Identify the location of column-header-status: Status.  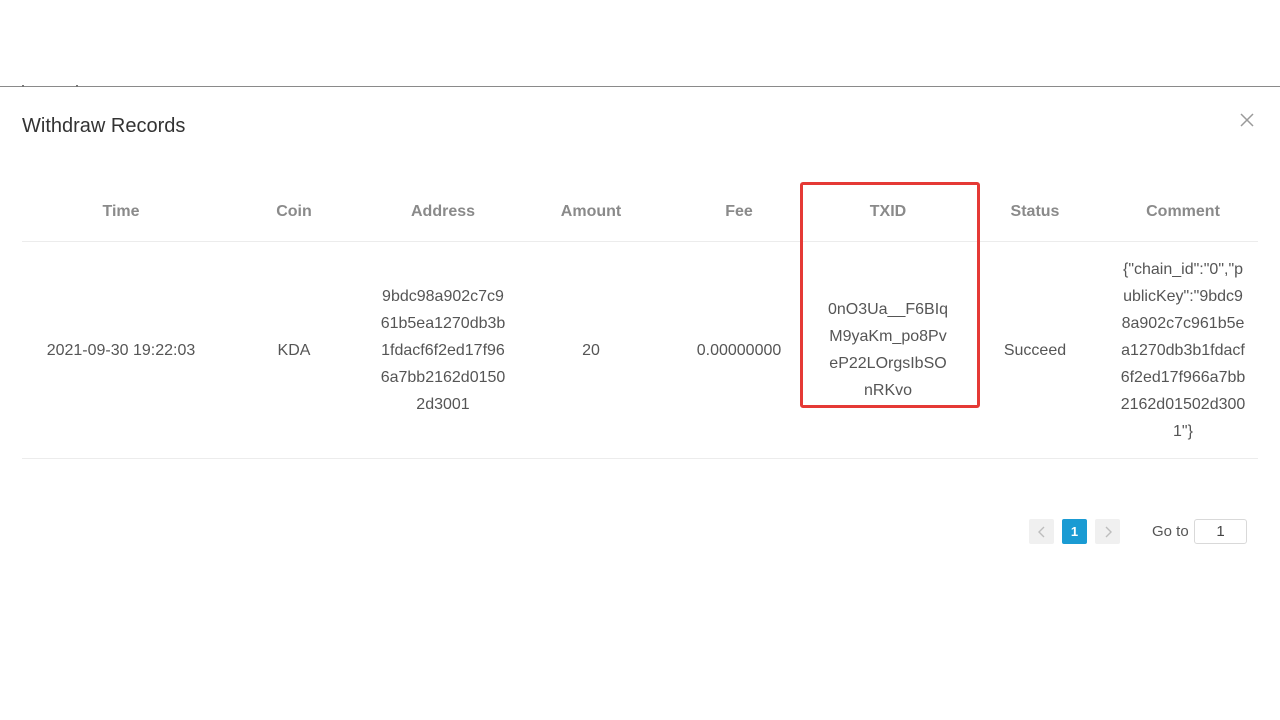
(1035, 212).